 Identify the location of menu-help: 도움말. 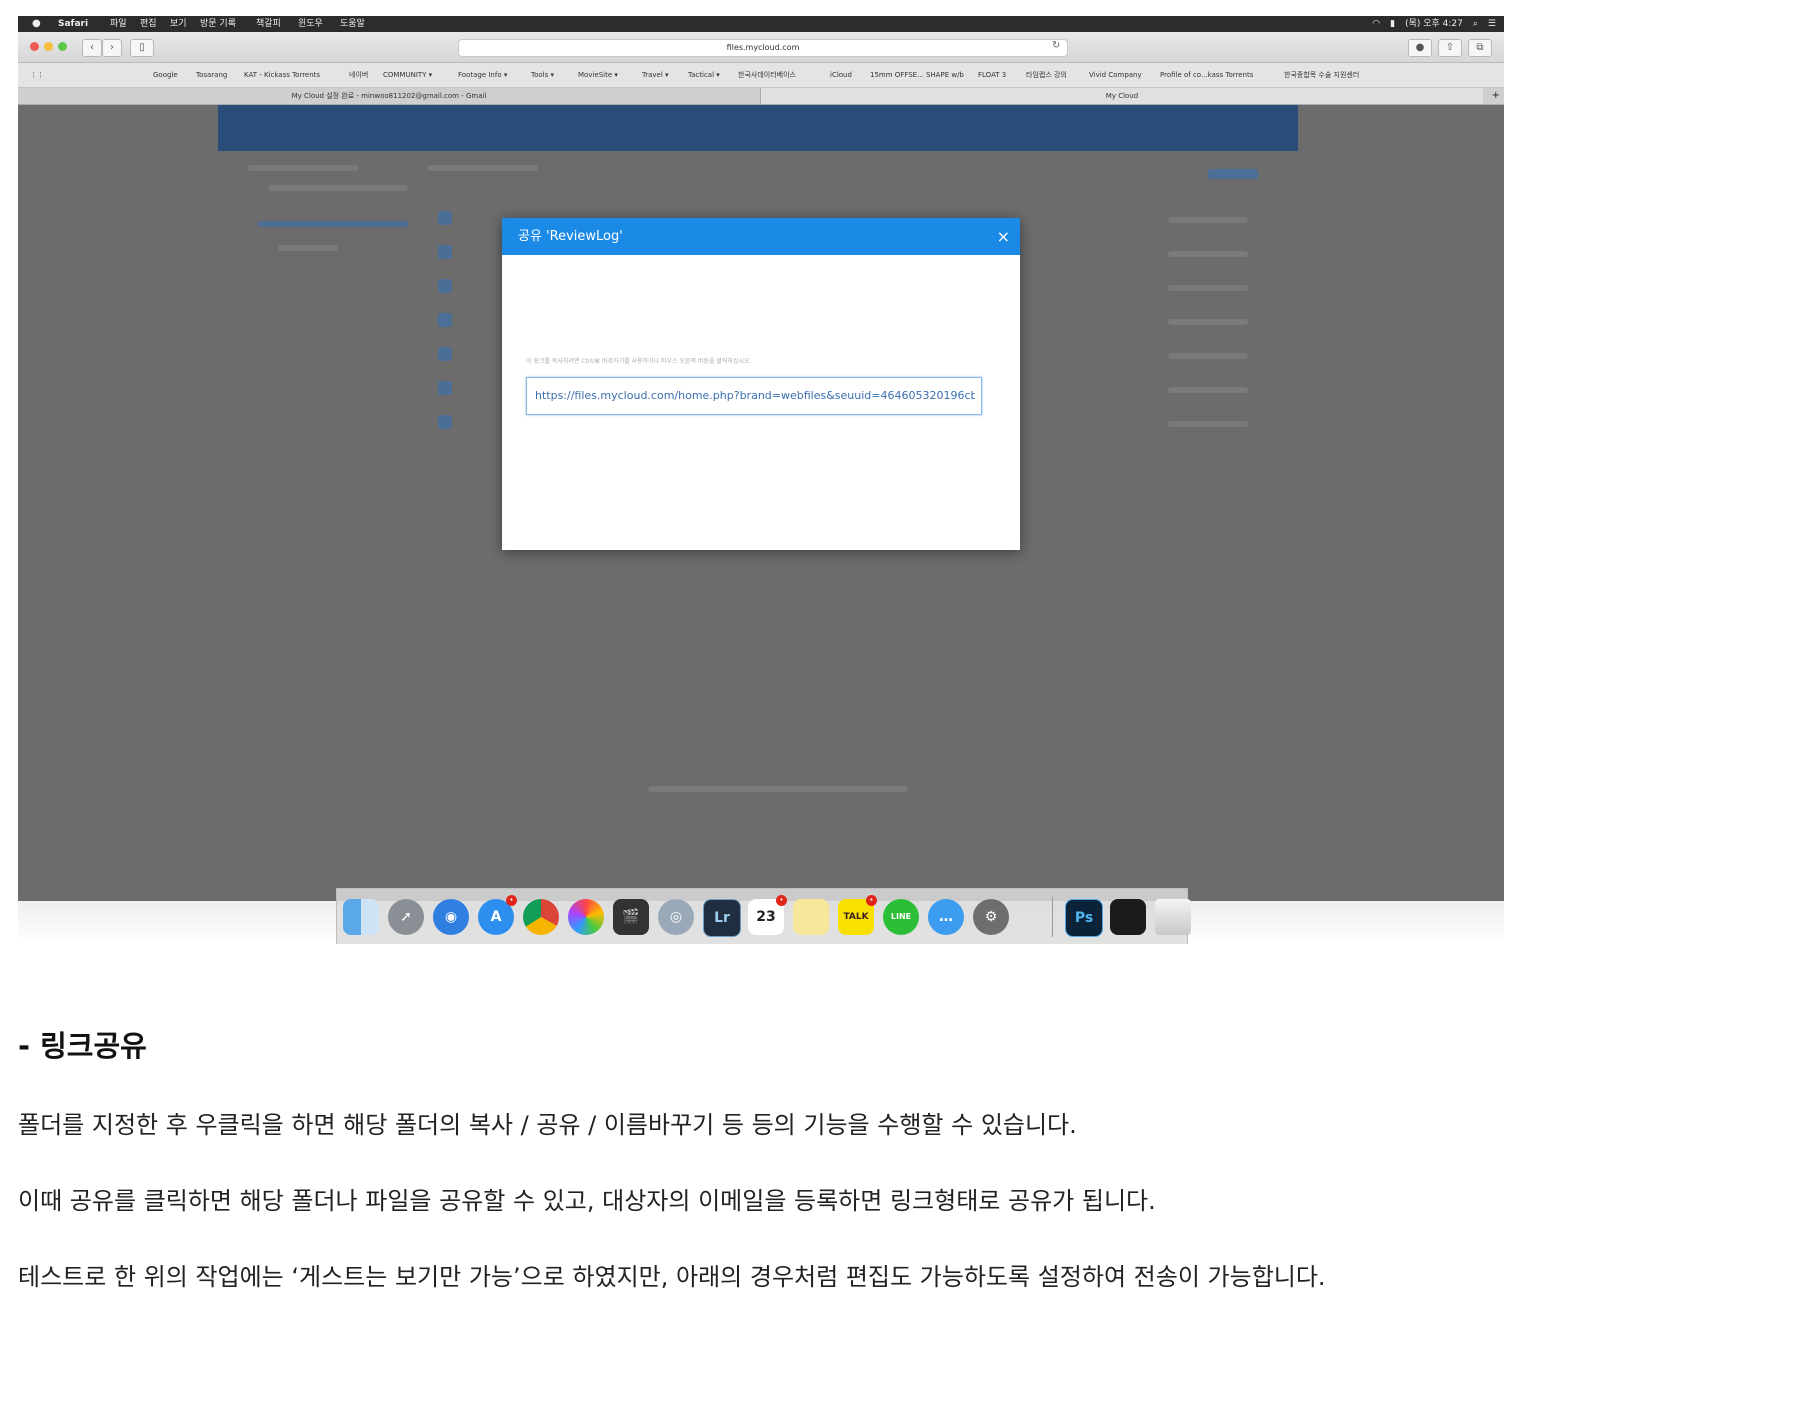
(352, 24).